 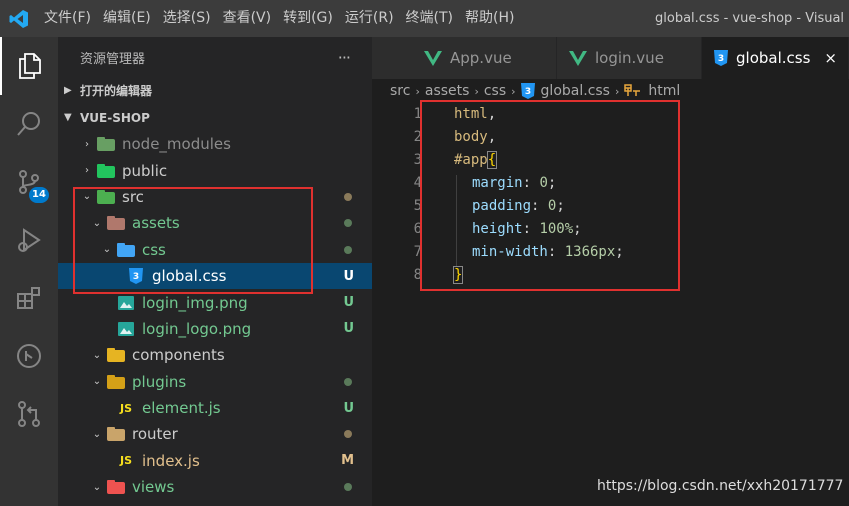 I want to click on public-folder-icon, so click(x=106, y=171).